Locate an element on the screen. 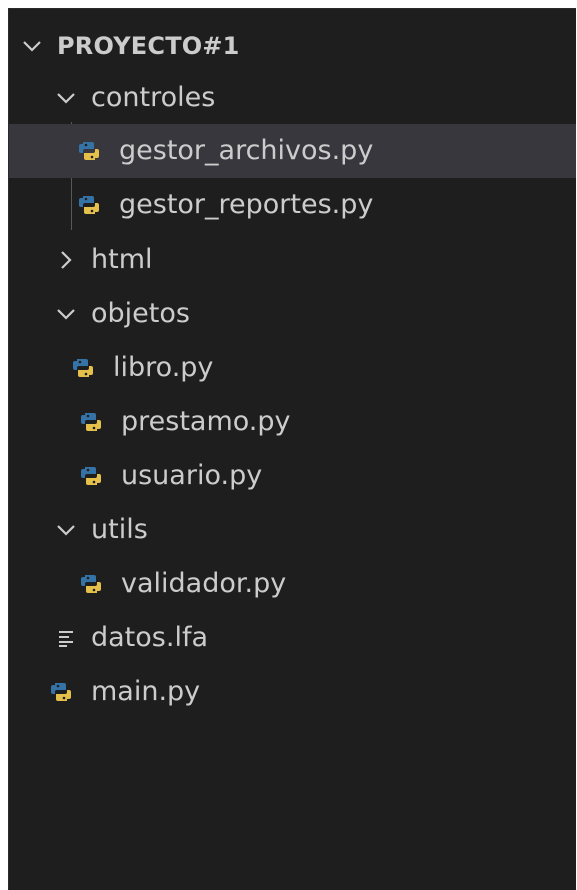 This screenshot has height=890, width=577. folder-controles: controles is located at coordinates (292, 98).